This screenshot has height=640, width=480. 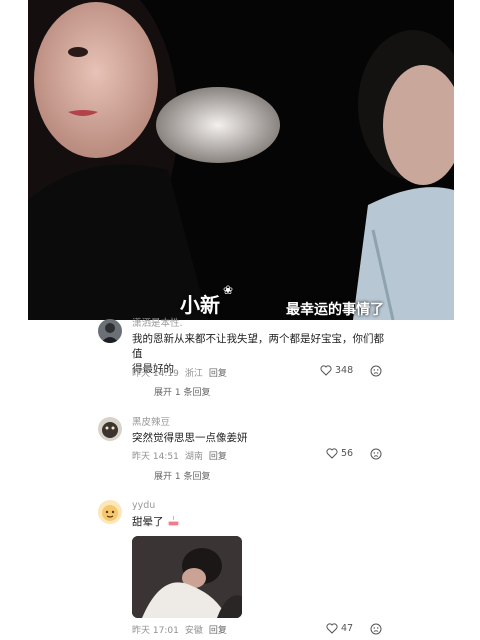 I want to click on like-count: 47, so click(x=347, y=628).